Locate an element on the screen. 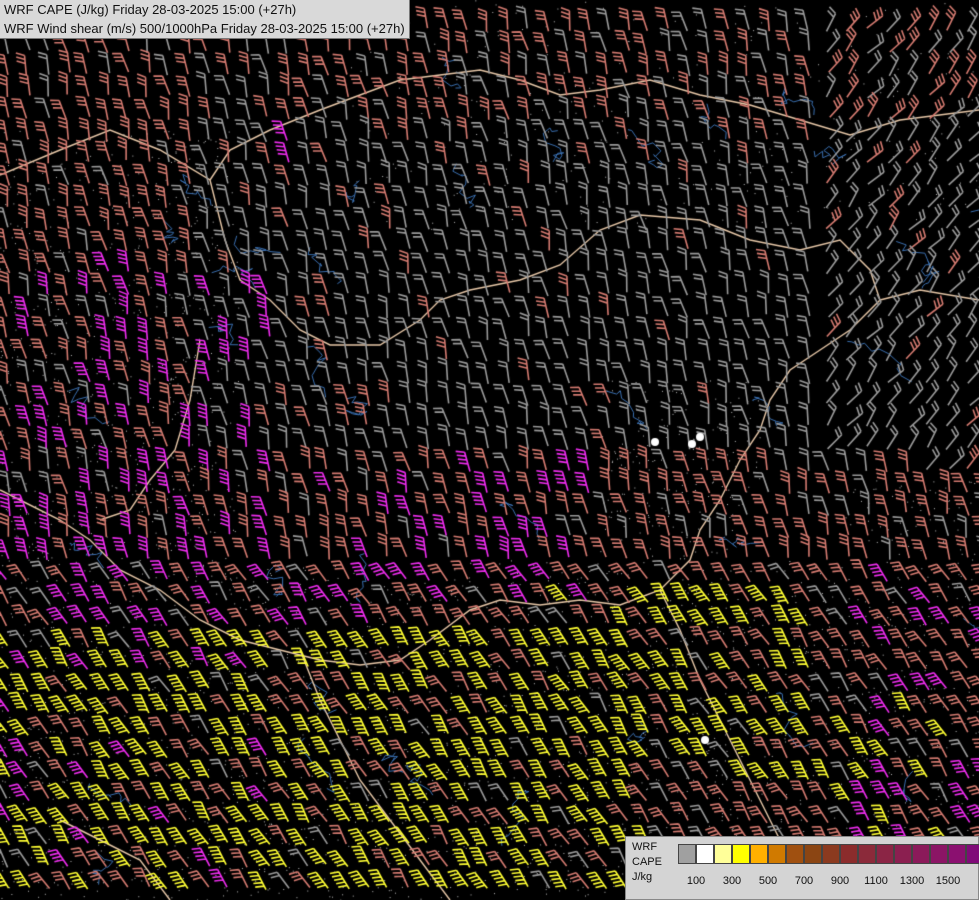 The height and width of the screenshot is (900, 979). legend-tick-label: 900 is located at coordinates (840, 881).